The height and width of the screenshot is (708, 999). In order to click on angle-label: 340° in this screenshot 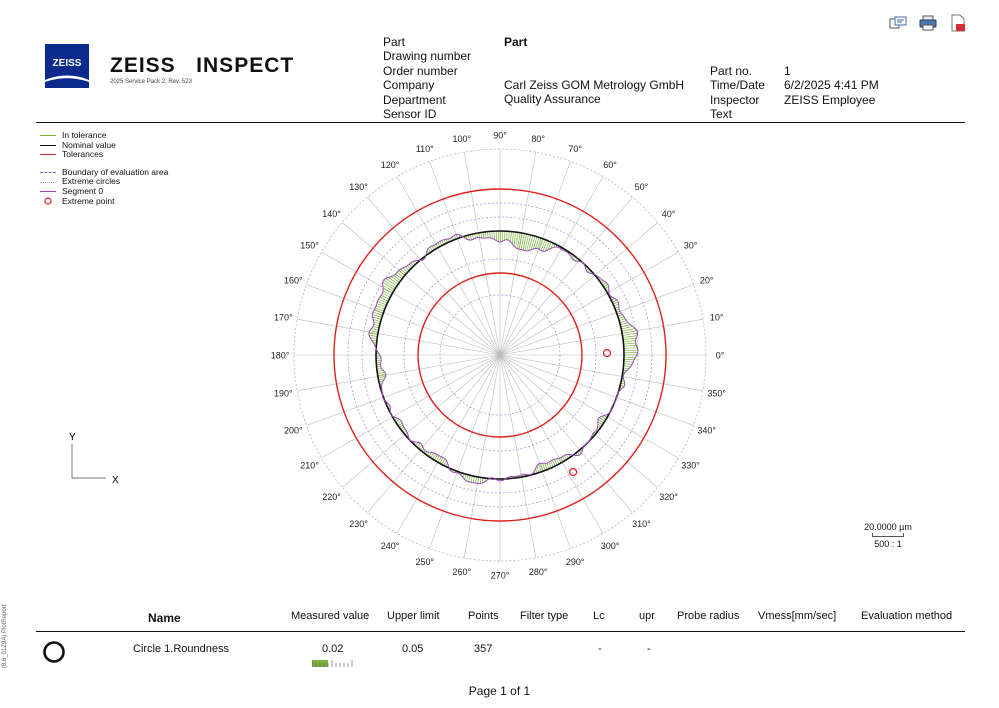, I will do `click(706, 431)`.